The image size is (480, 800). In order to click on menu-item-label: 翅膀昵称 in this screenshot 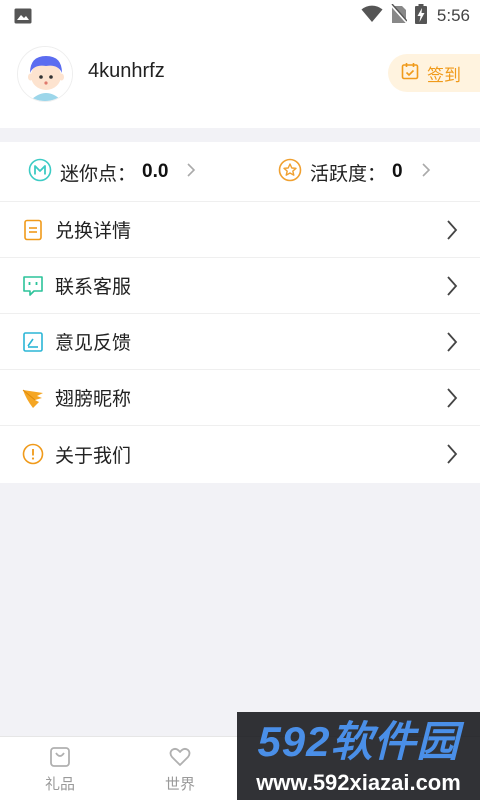, I will do `click(93, 399)`.